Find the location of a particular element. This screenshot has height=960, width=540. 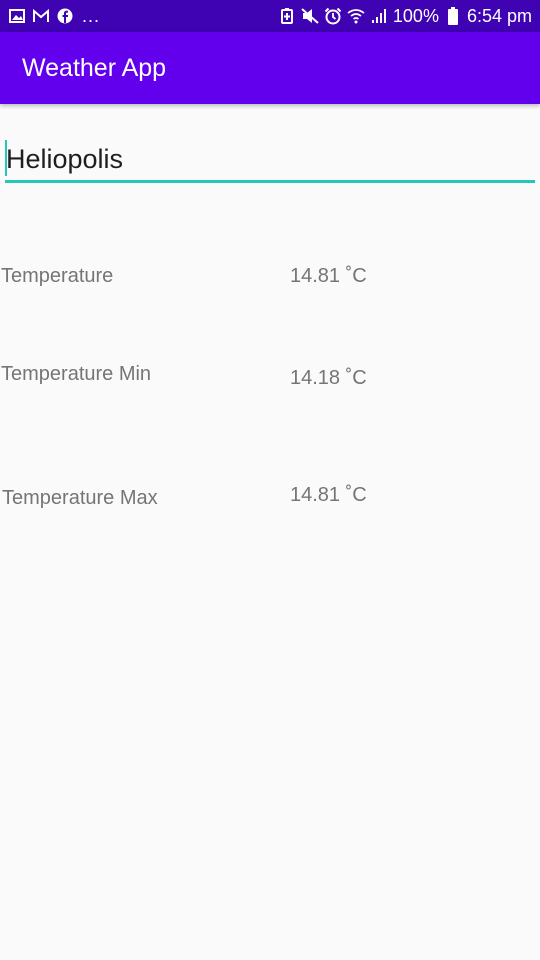

wifi-icon is located at coordinates (356, 16).